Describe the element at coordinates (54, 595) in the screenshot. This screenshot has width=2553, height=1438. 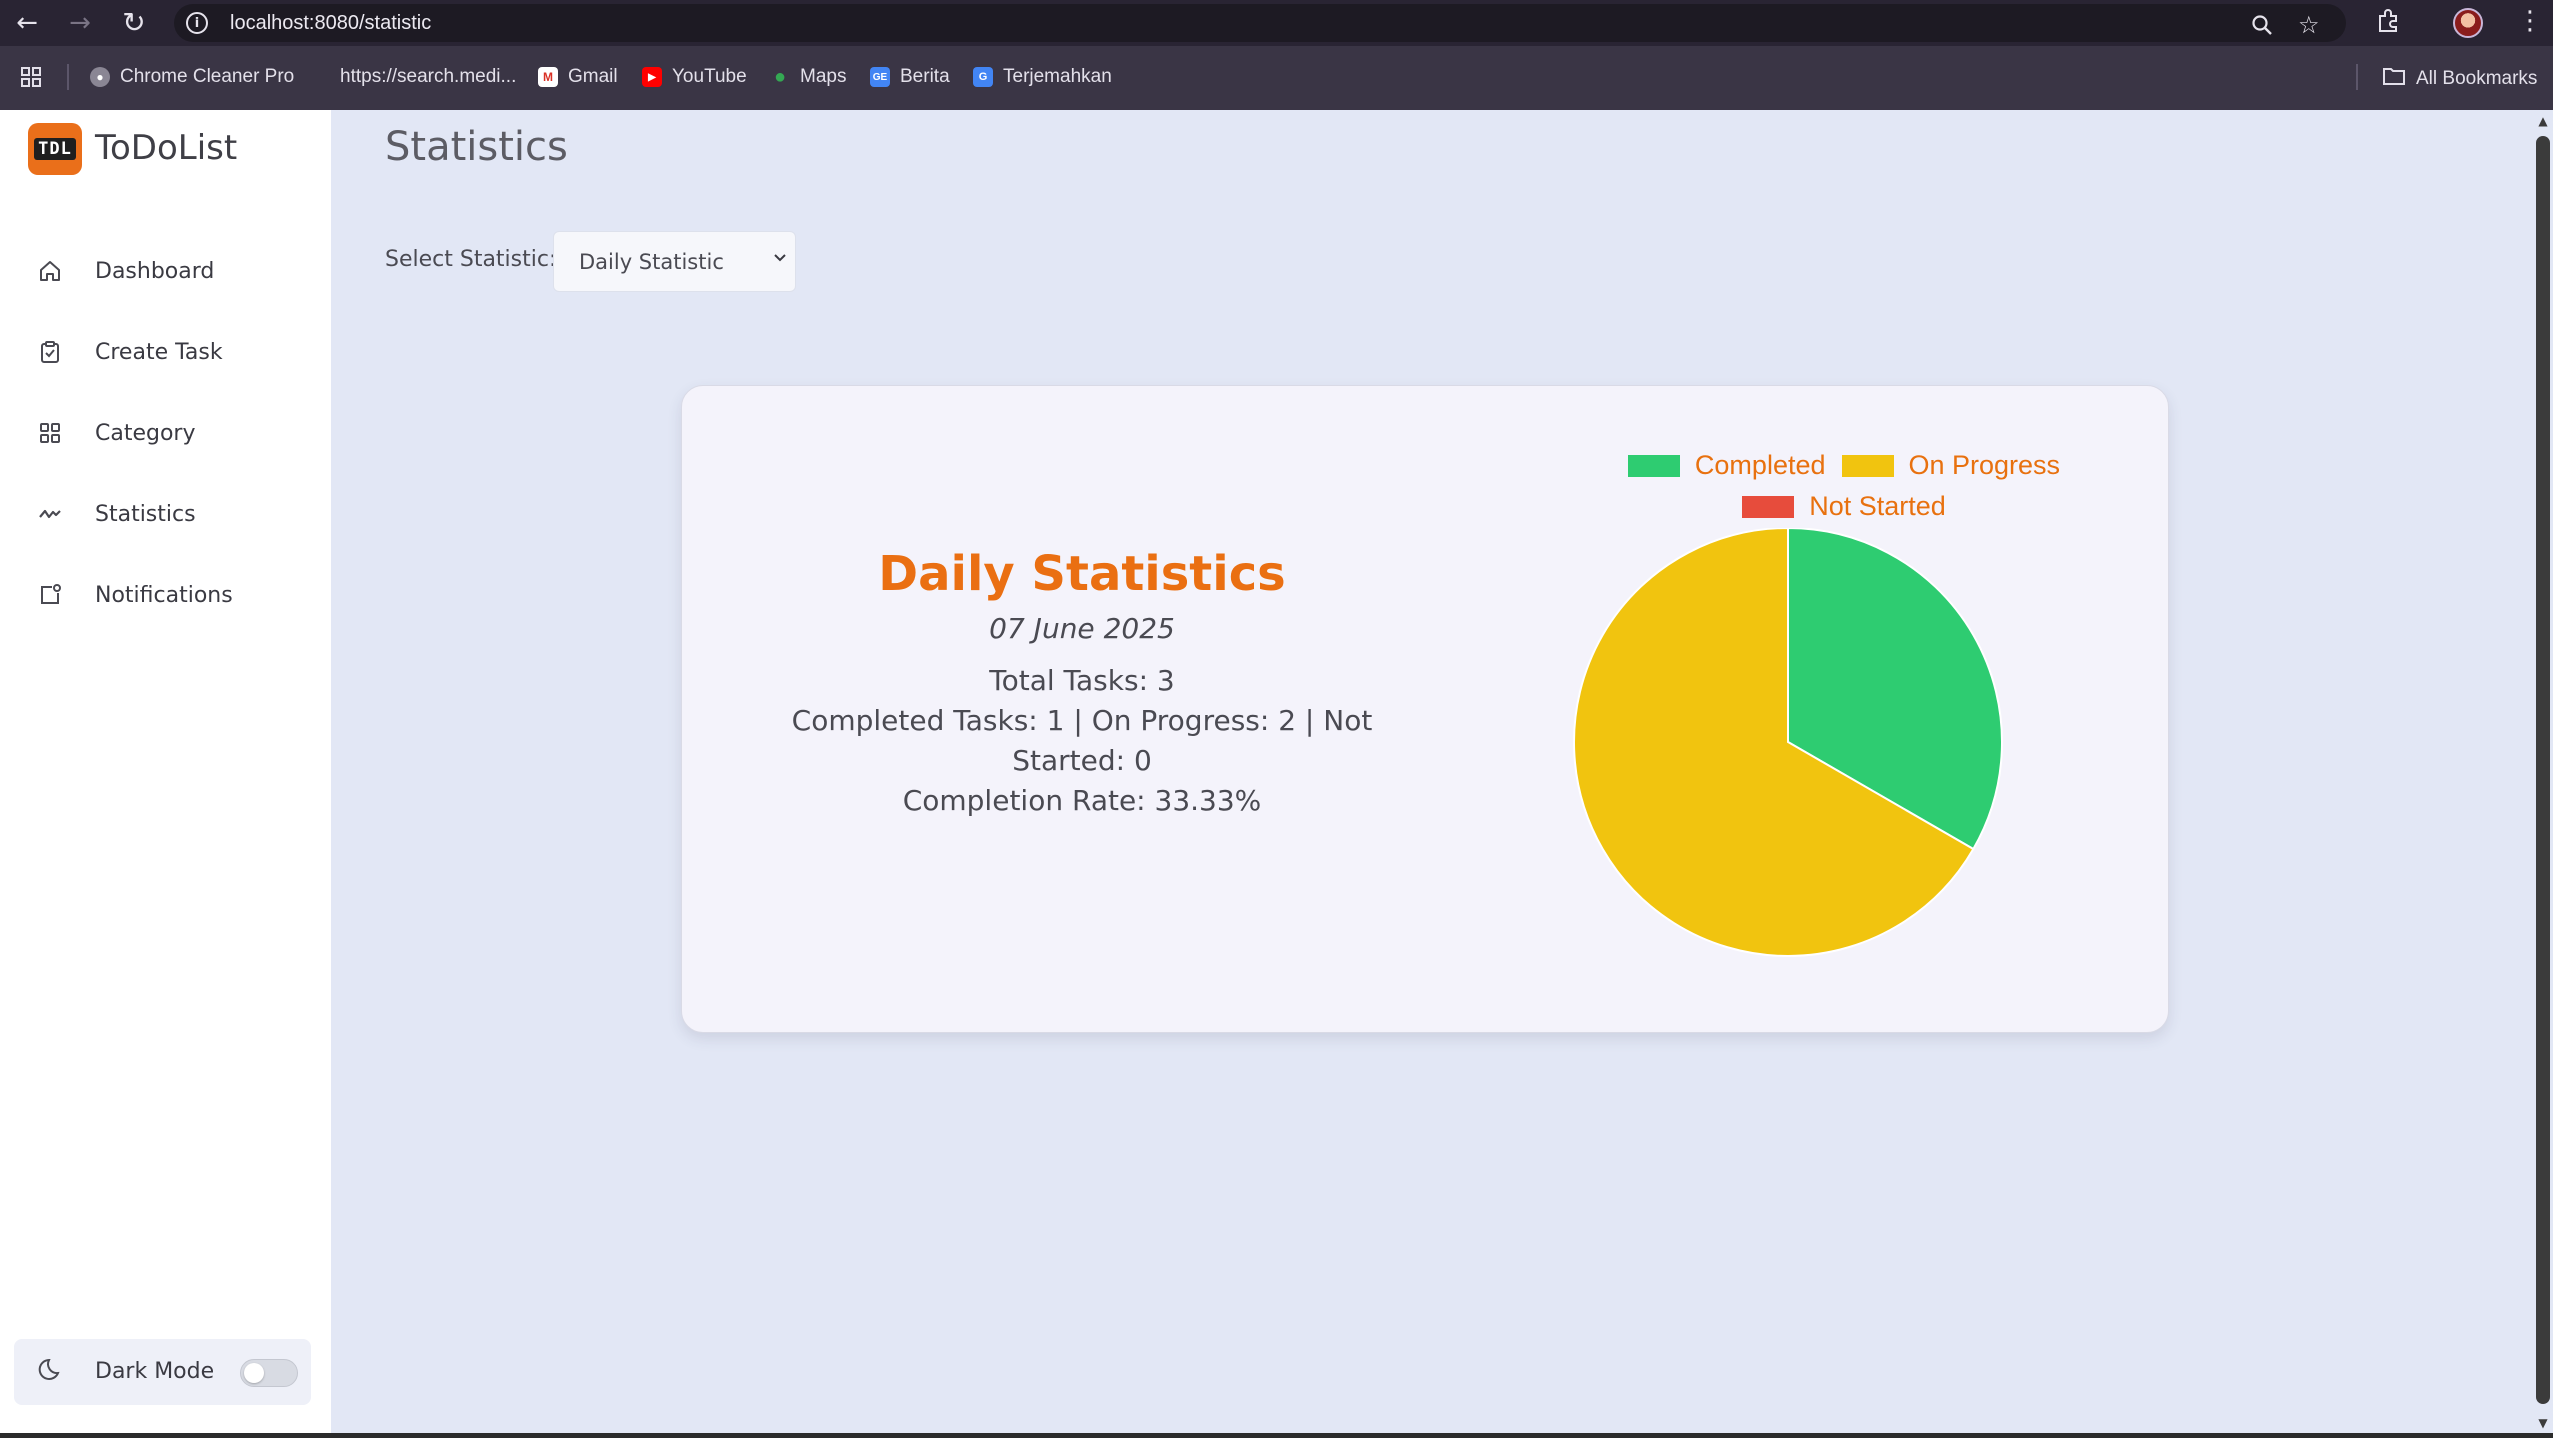
I see `notification-icon` at that location.